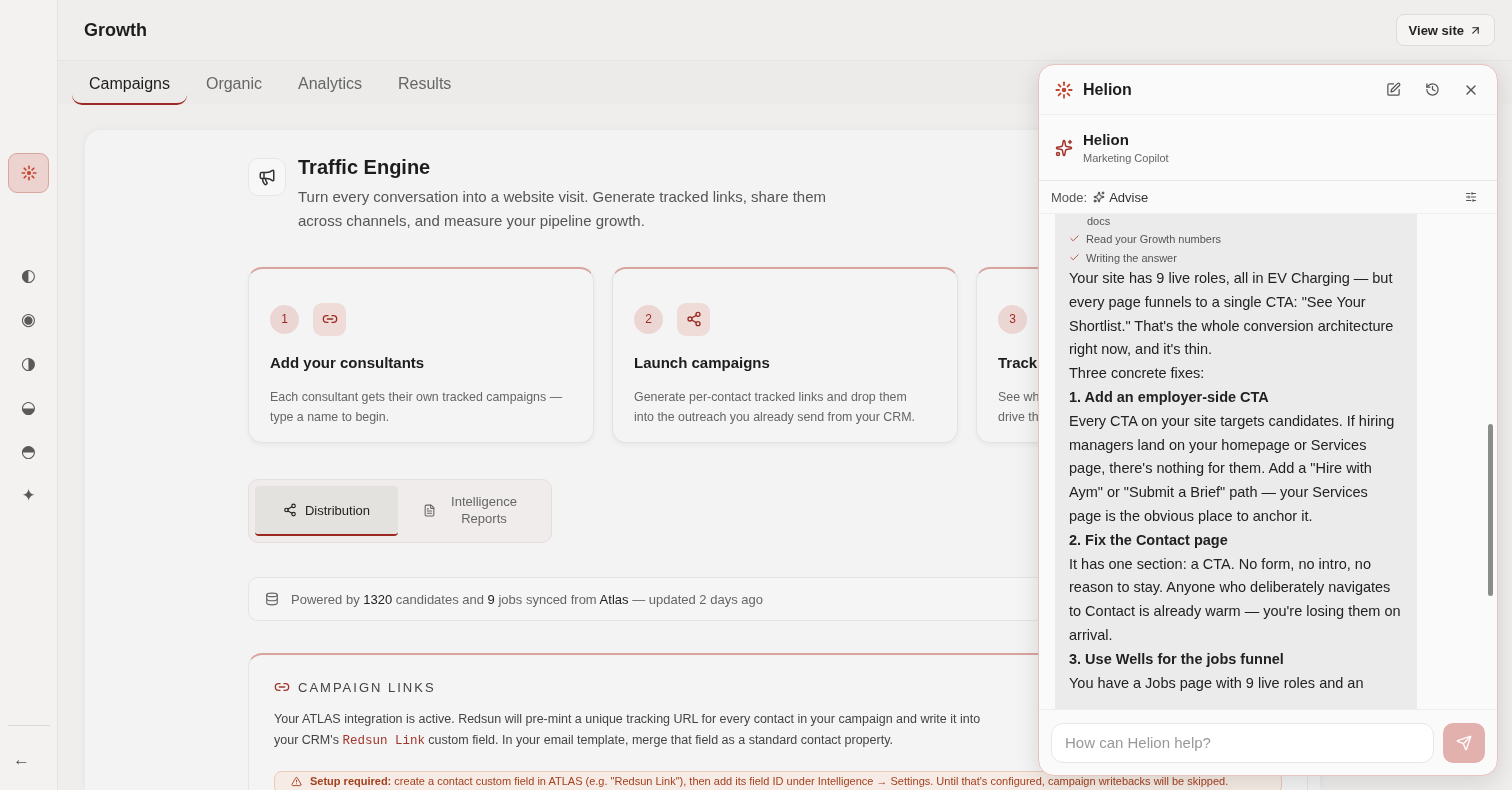 The width and height of the screenshot is (1512, 790). Describe the element at coordinates (1018, 362) in the screenshot. I see `step-title: Track` at that location.